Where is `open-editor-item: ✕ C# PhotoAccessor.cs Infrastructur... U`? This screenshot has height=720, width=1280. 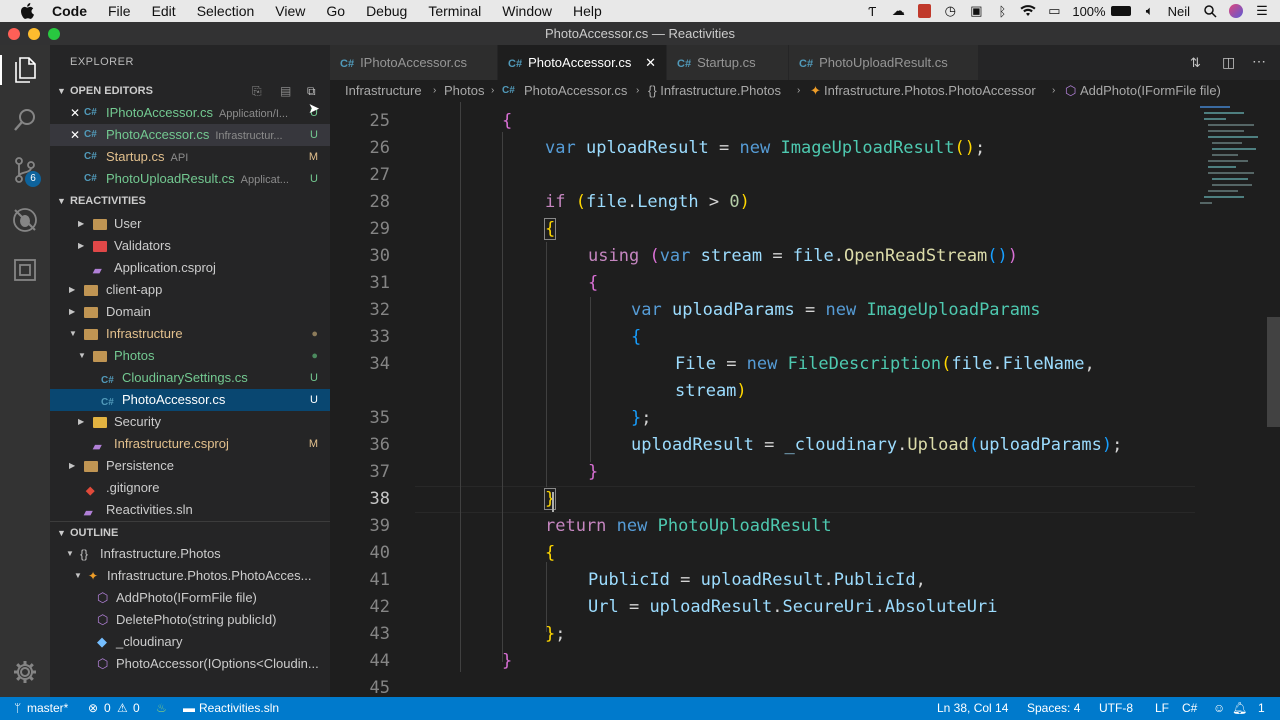
open-editor-item: ✕ C# PhotoAccessor.cs Infrastructur... U is located at coordinates (190, 135).